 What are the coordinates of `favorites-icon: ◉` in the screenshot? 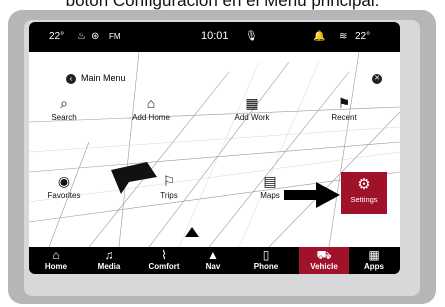 It's located at (64, 181).